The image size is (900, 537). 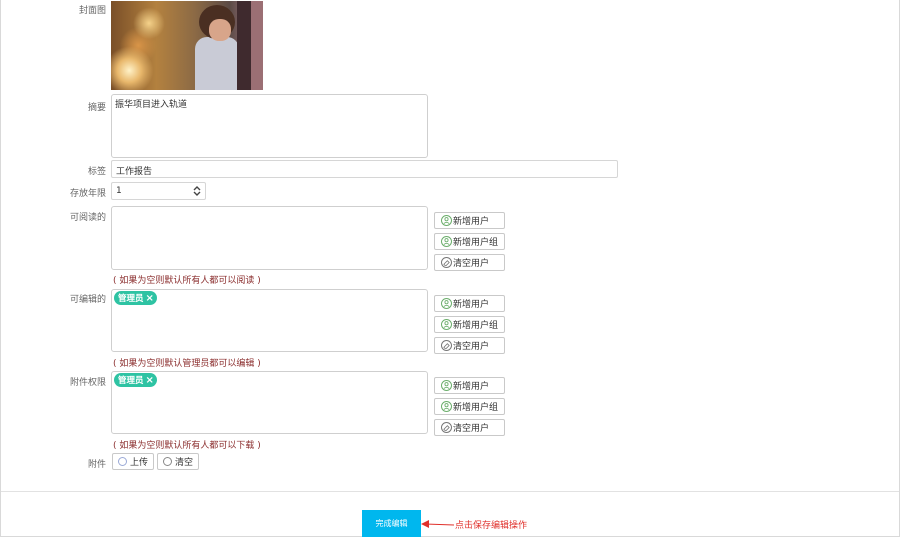 What do you see at coordinates (269, 126) in the screenshot?
I see `summary-textarea: 振华项目进入轨道` at bounding box center [269, 126].